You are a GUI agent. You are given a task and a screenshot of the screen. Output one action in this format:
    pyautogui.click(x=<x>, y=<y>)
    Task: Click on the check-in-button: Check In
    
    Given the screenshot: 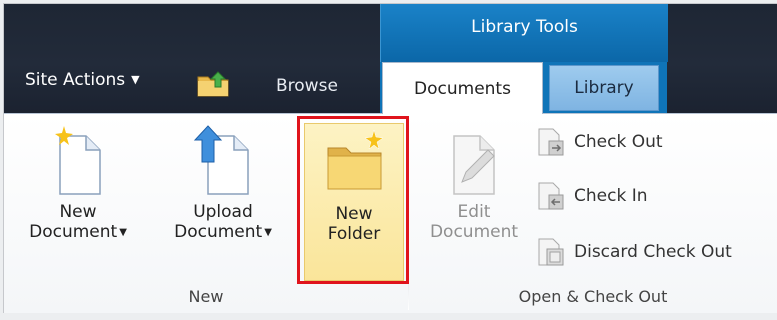 What is the action you would take?
    pyautogui.click(x=592, y=196)
    